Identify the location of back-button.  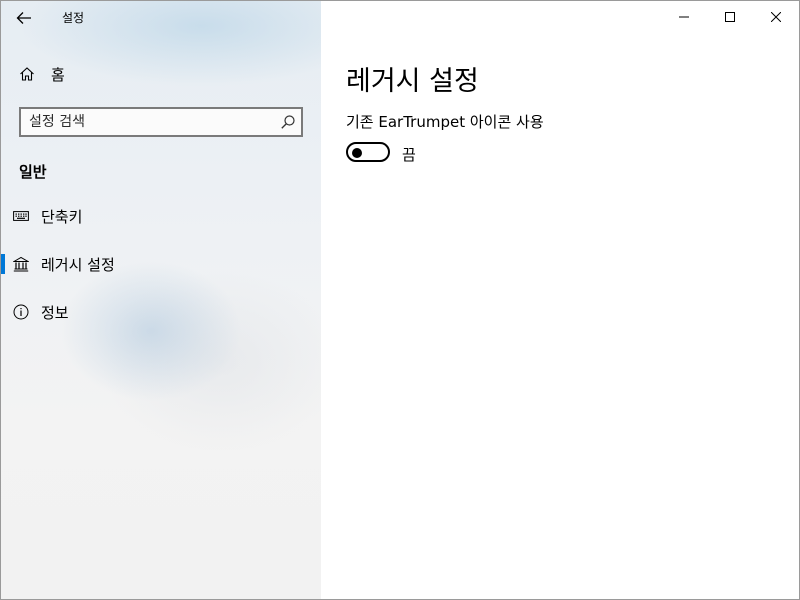
(24, 18).